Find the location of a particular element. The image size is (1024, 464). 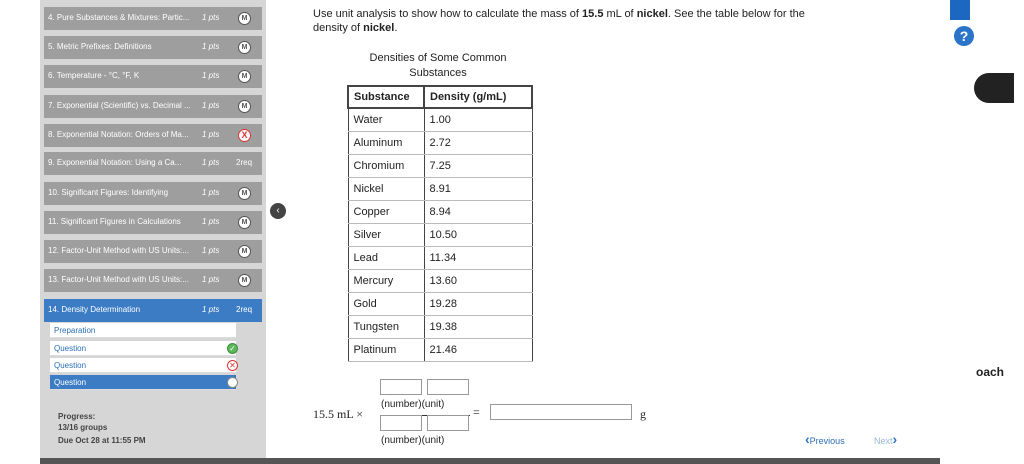

denominator-unit-input is located at coordinates (448, 423).